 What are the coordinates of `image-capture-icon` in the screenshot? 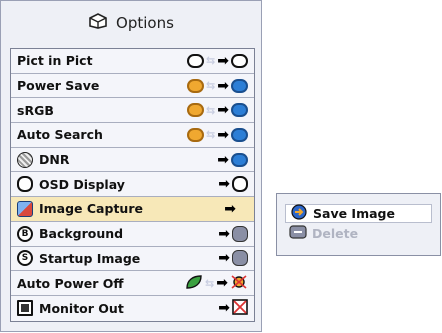 It's located at (25, 208).